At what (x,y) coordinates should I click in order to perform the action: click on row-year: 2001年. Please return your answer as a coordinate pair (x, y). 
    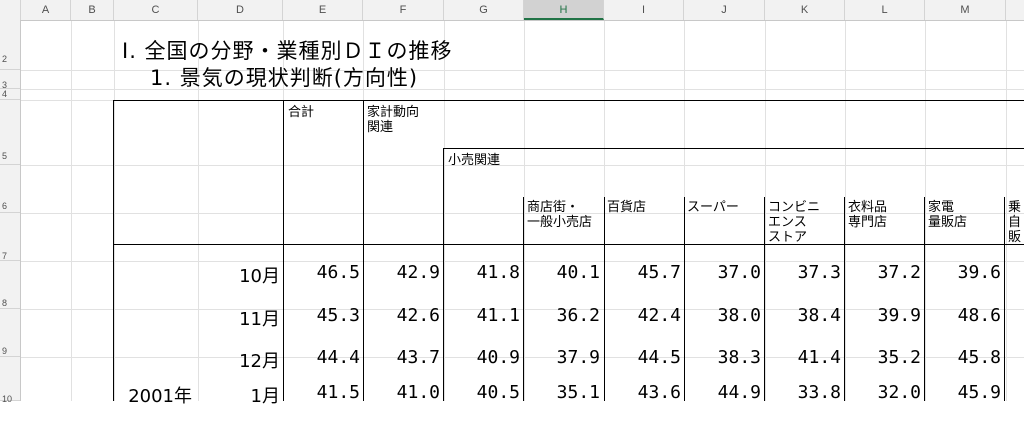
    Looking at the image, I should click on (153, 395).